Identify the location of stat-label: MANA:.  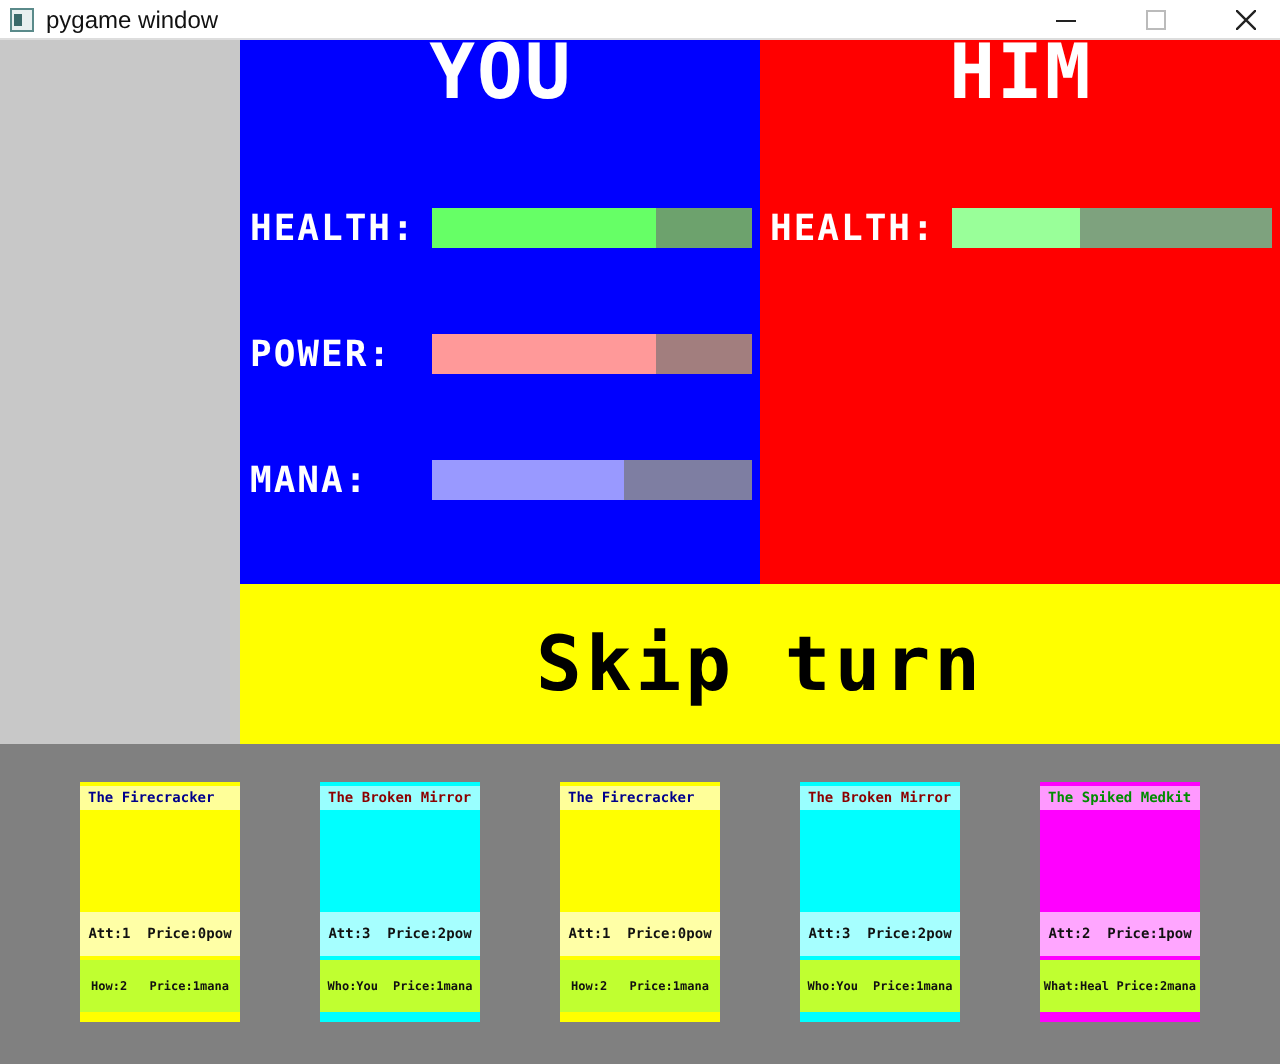
(309, 480).